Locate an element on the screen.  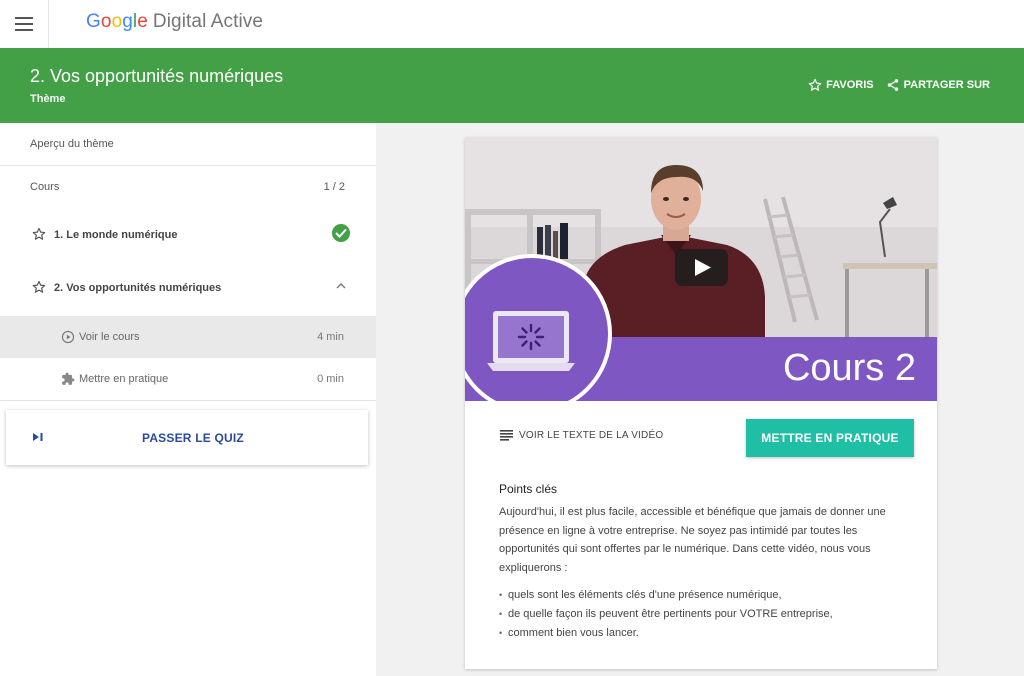
top-bar: Google Digital Active is located at coordinates (512, 24).